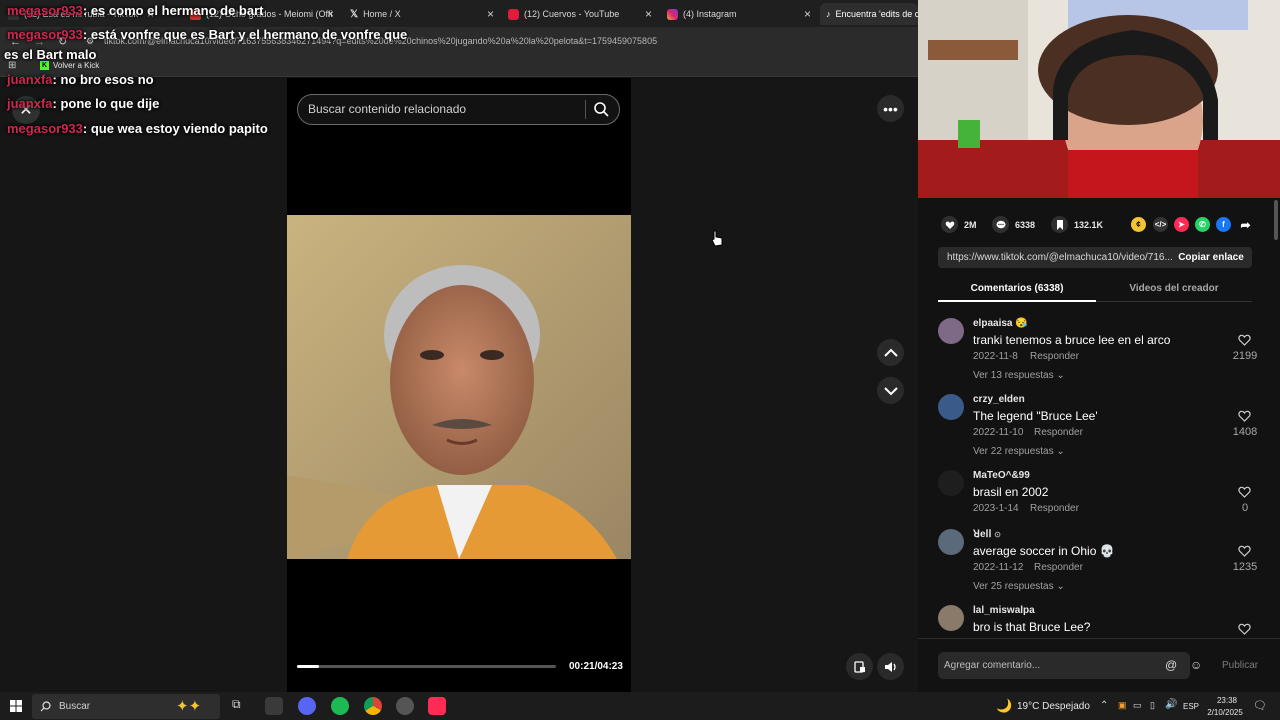 Image resolution: width=1280 pixels, height=720 pixels. Describe the element at coordinates (1004, 705) in the screenshot. I see `weather-moon-icon: 🌙` at that location.